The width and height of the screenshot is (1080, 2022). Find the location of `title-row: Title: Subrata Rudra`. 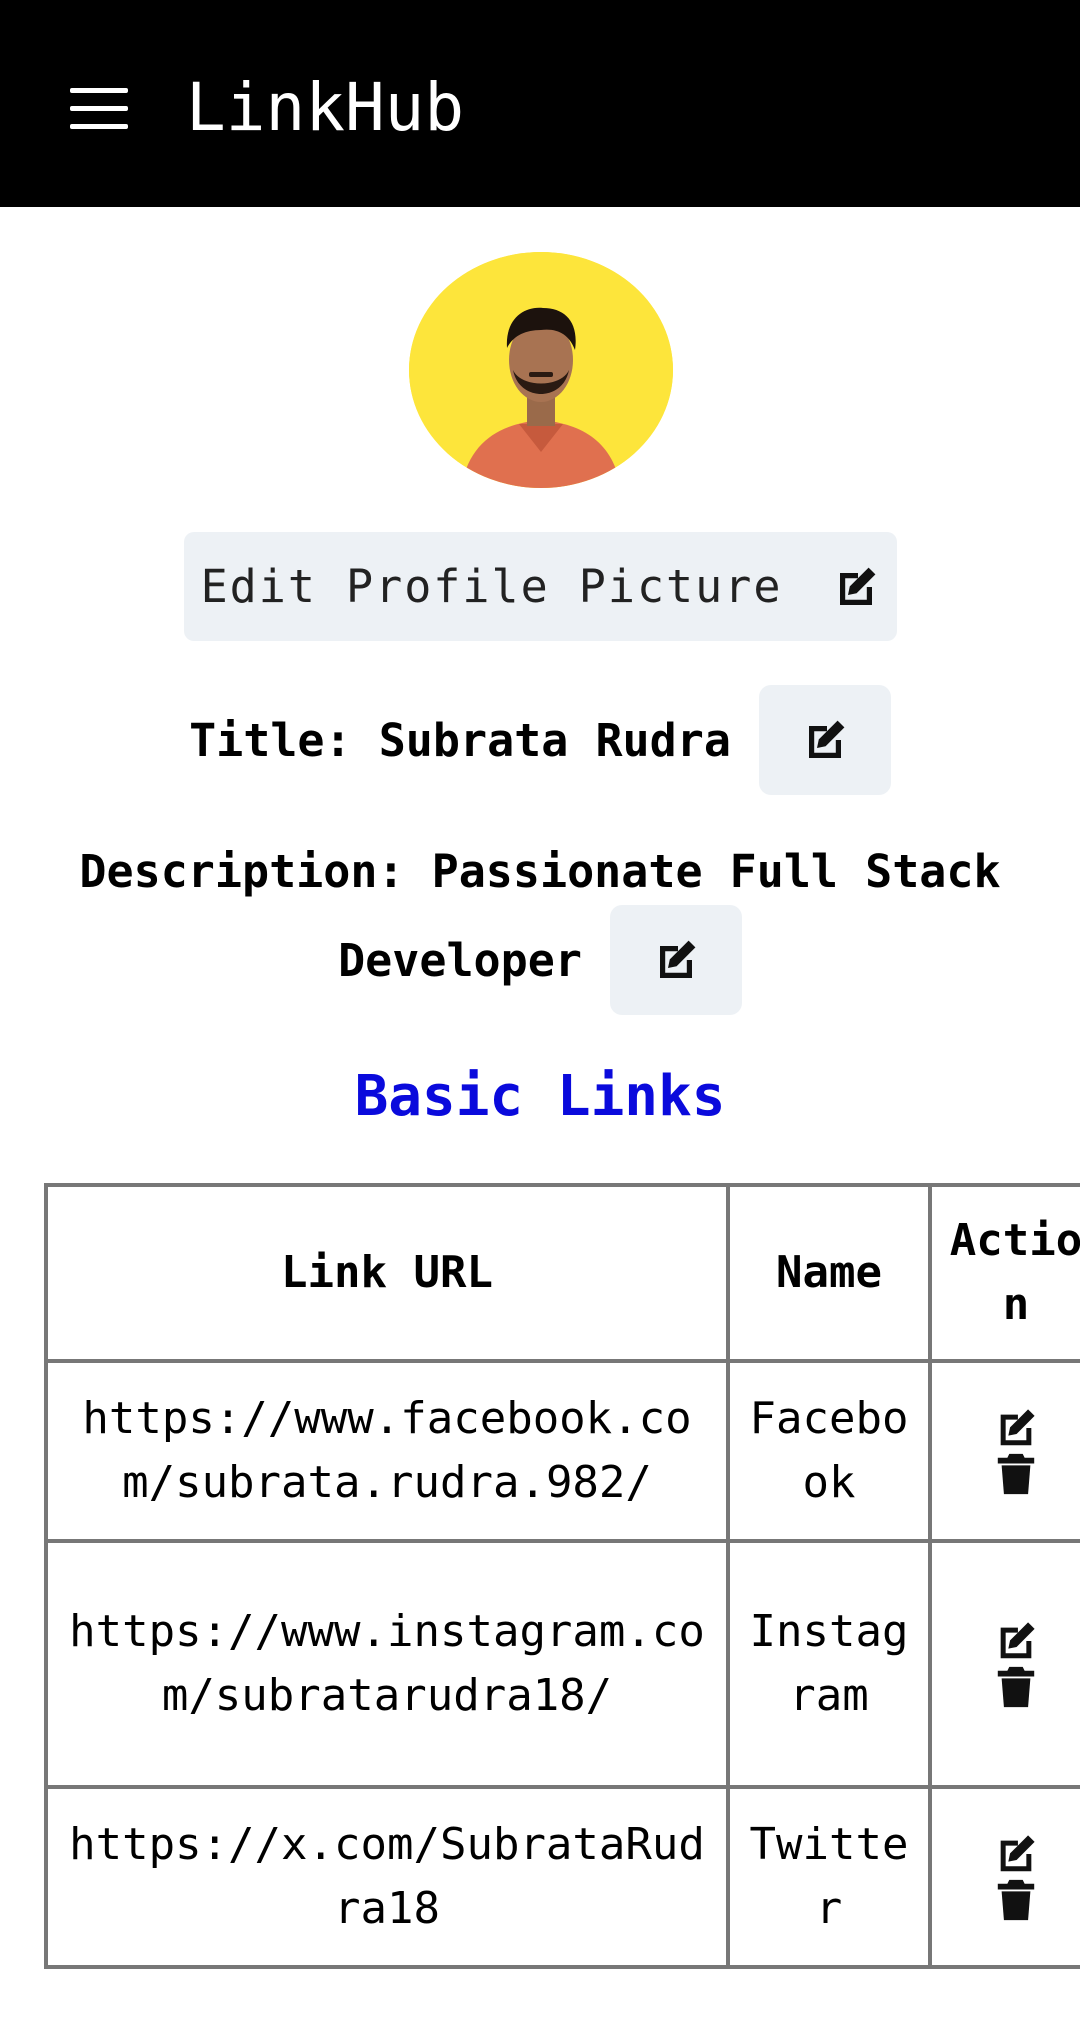

title-row: Title: Subrata Rudra is located at coordinates (540, 740).